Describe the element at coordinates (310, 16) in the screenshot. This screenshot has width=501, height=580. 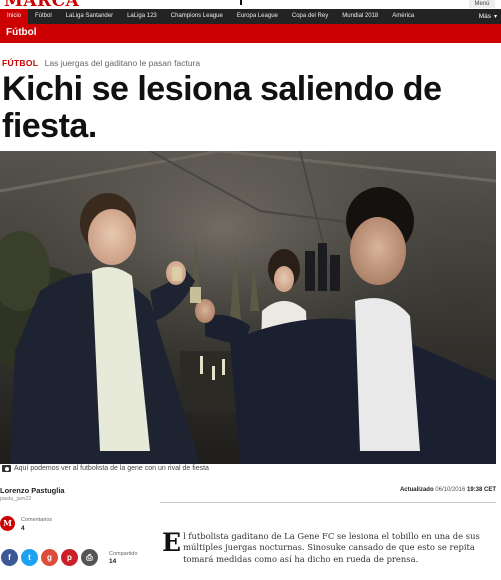
I see `nav-item-copa-del-rey: Copa del Rey` at that location.